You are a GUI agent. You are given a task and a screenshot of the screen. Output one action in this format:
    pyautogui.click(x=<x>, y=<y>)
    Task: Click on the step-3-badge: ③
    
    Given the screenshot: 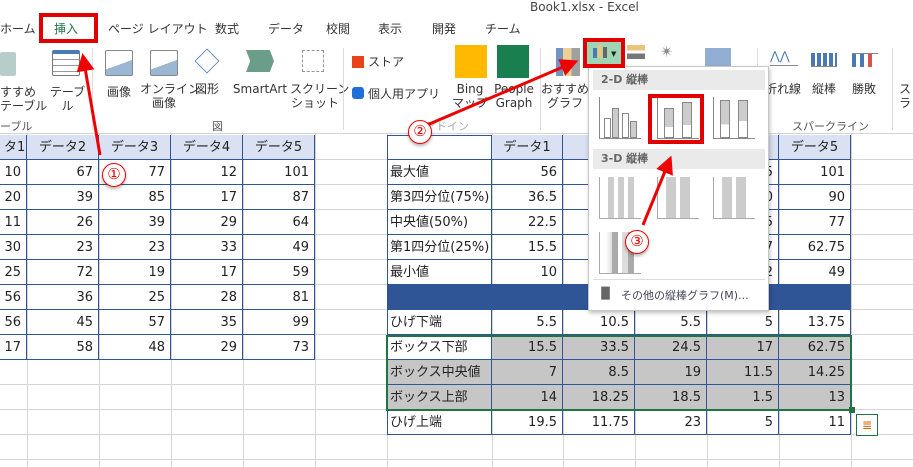 What is the action you would take?
    pyautogui.click(x=637, y=242)
    